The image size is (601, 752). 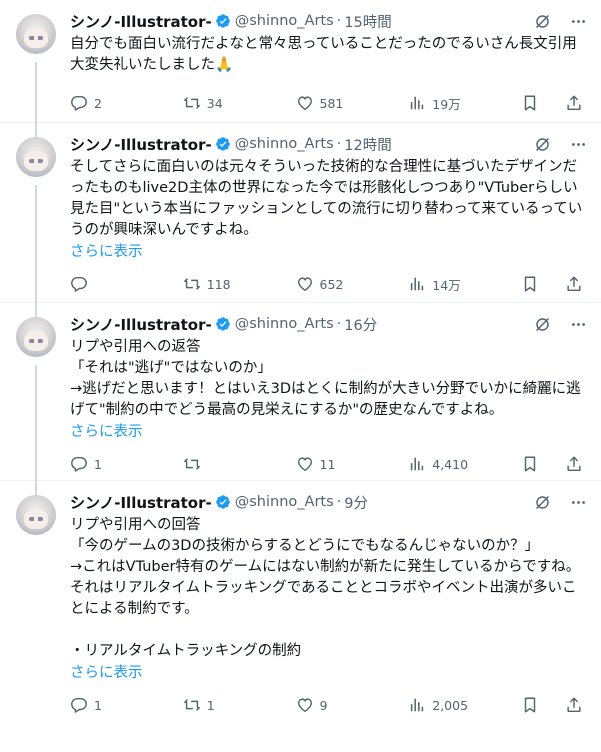 What do you see at coordinates (218, 284) in the screenshot?
I see `repost-count: 118` at bounding box center [218, 284].